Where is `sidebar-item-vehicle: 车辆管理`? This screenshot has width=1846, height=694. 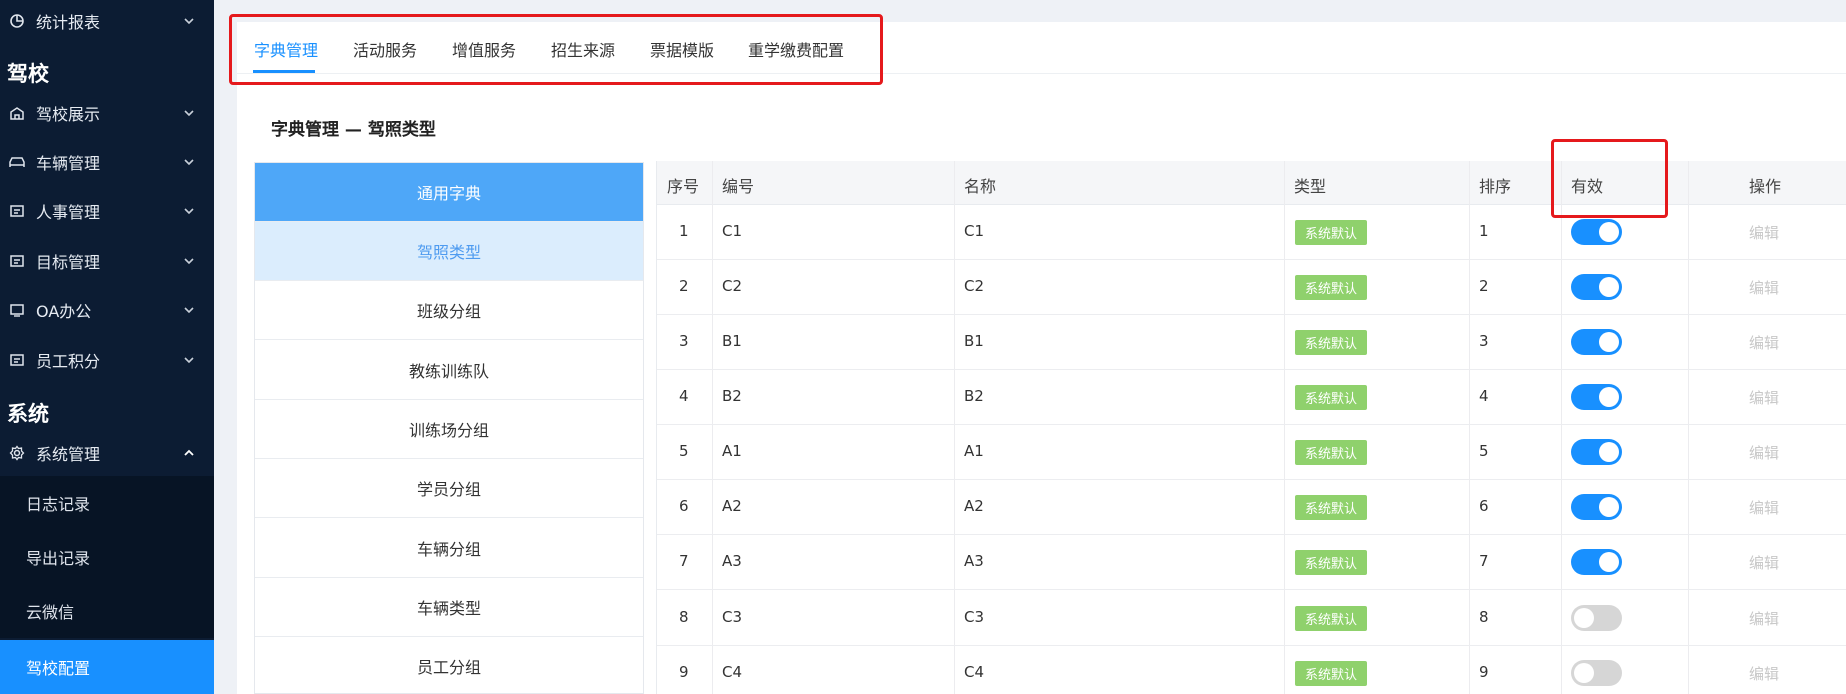
sidebar-item-vehicle: 车辆管理 is located at coordinates (107, 162).